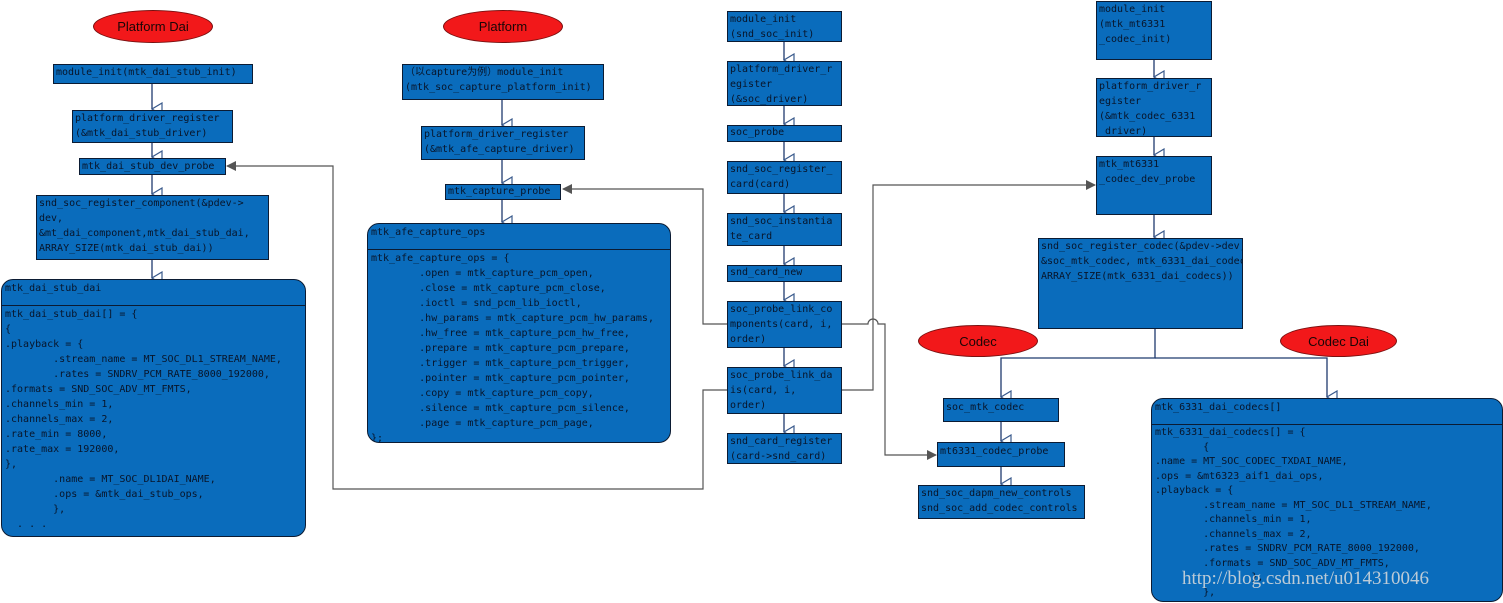 This screenshot has width=1503, height=603. What do you see at coordinates (71, 314) in the screenshot?
I see `code-line: mtk_dai_stub_dai[] = {` at bounding box center [71, 314].